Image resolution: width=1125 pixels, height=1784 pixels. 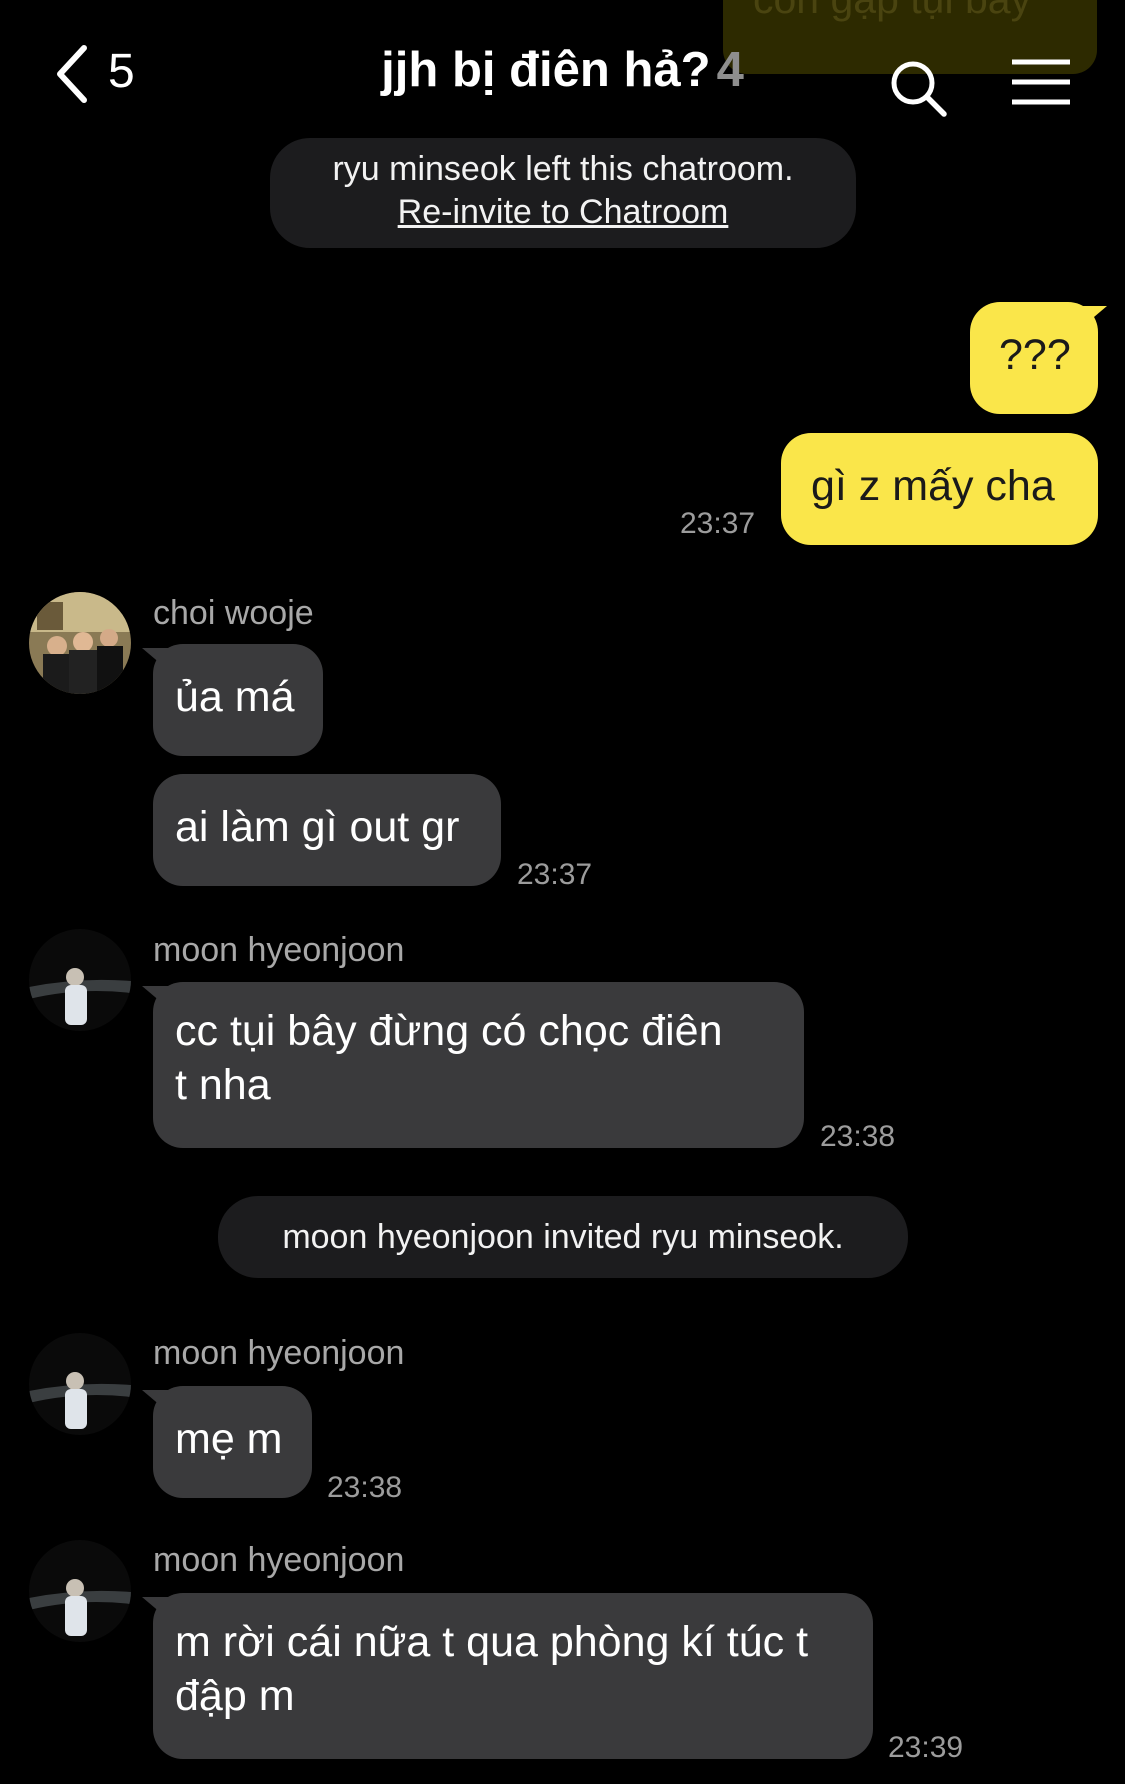 What do you see at coordinates (317, 827) in the screenshot?
I see `message-text: ai làm gì out gr` at bounding box center [317, 827].